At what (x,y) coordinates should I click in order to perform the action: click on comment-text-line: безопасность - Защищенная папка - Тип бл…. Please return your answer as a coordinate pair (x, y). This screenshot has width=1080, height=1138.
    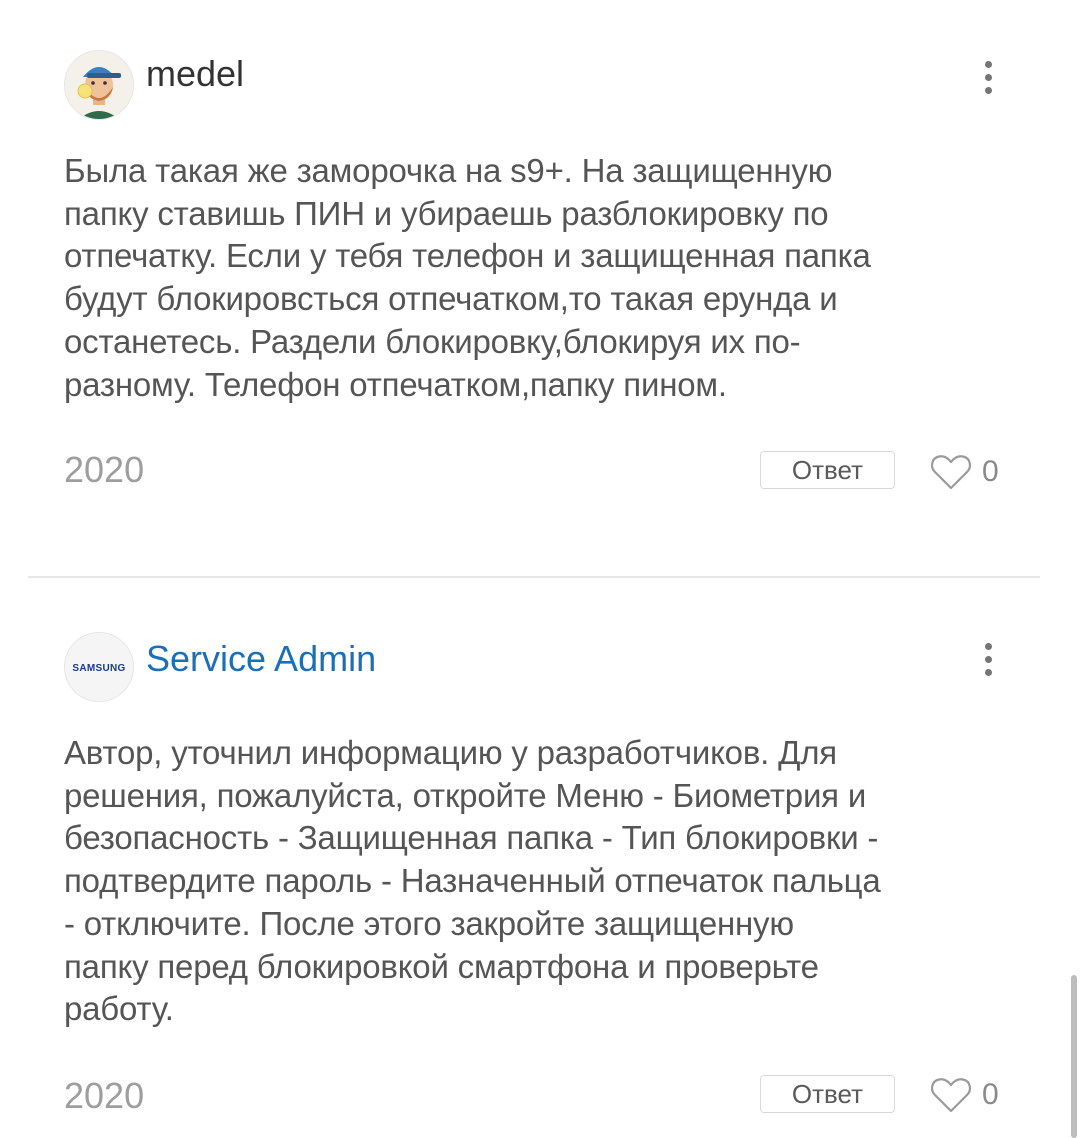
    Looking at the image, I should click on (471, 838).